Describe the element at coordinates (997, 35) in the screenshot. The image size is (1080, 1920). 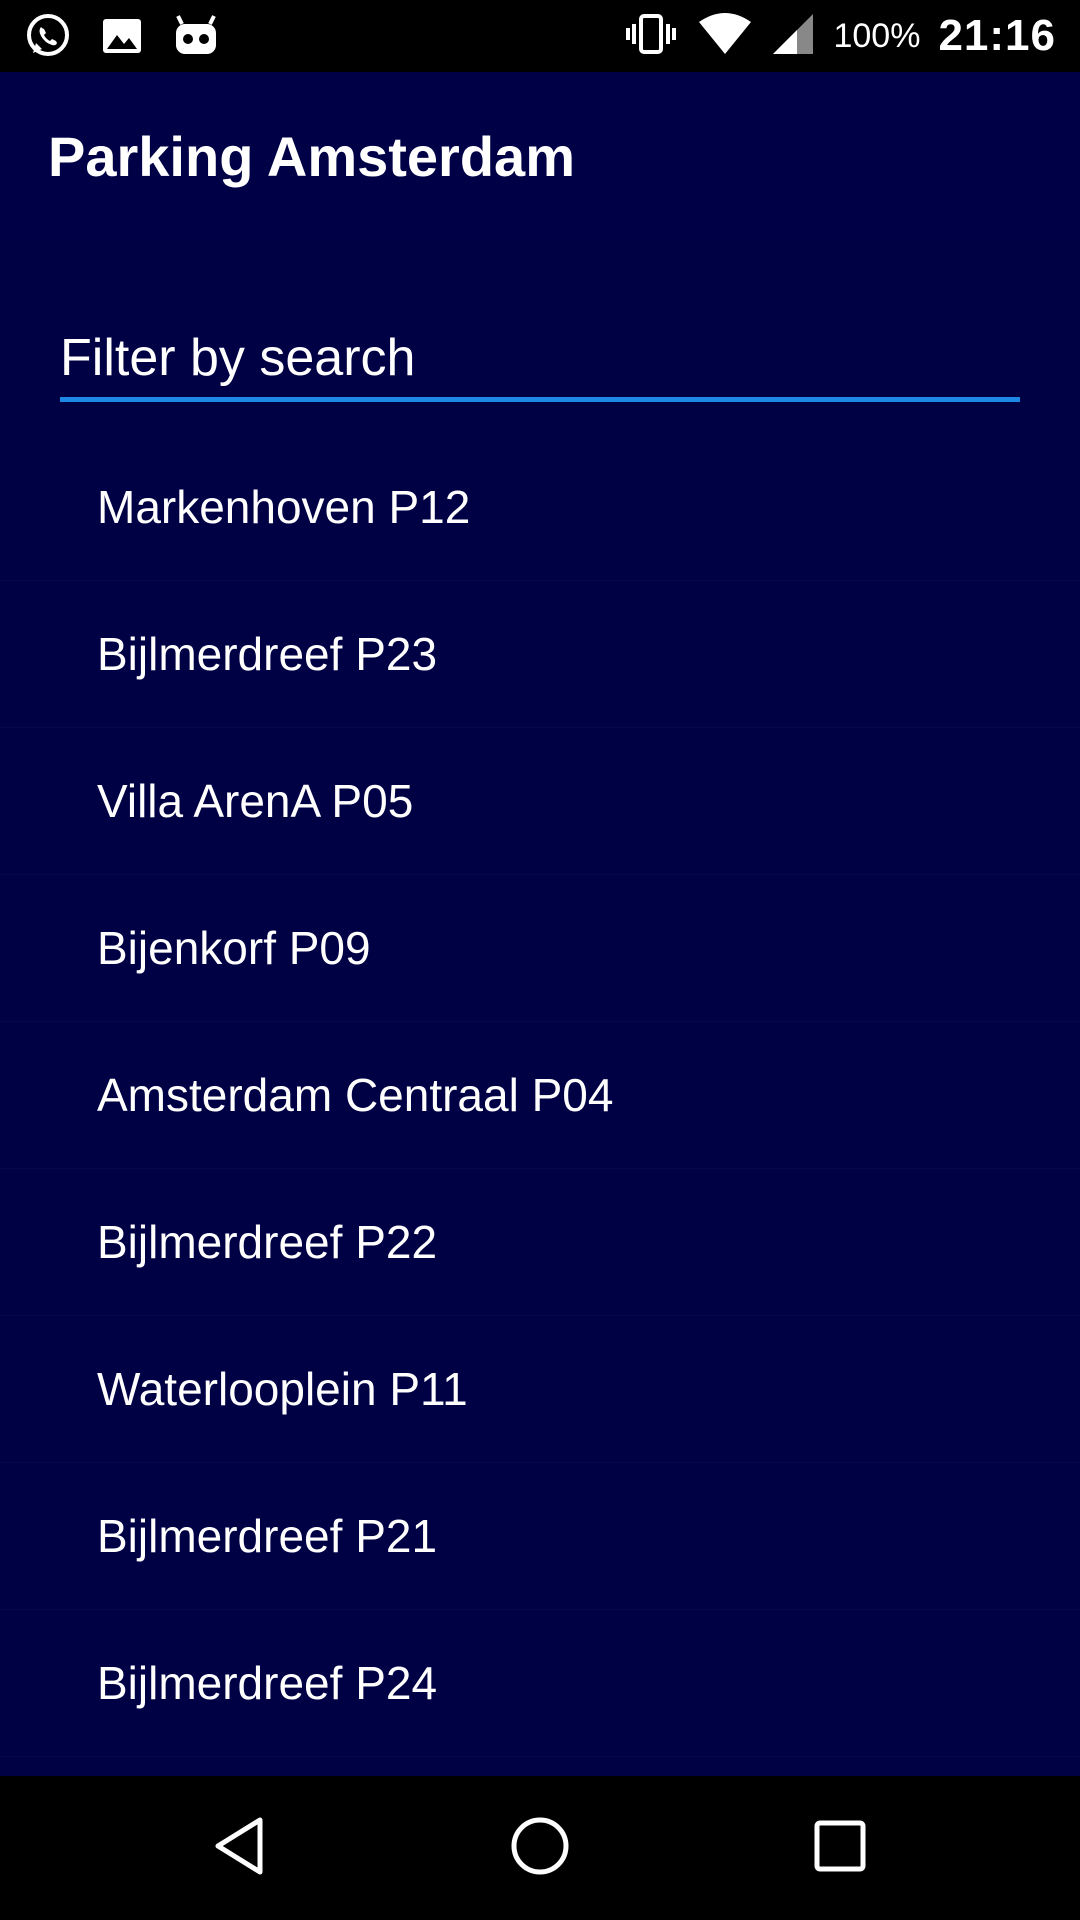
I see `clock: 21:16` at that location.